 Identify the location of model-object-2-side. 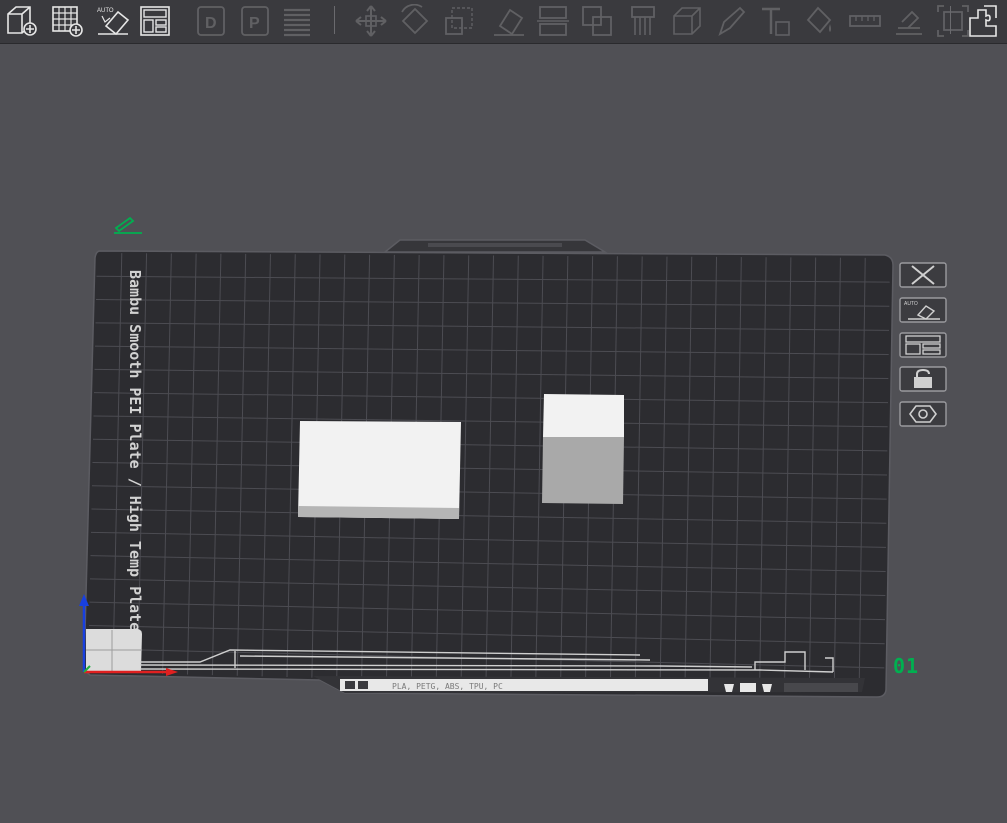
(583, 470).